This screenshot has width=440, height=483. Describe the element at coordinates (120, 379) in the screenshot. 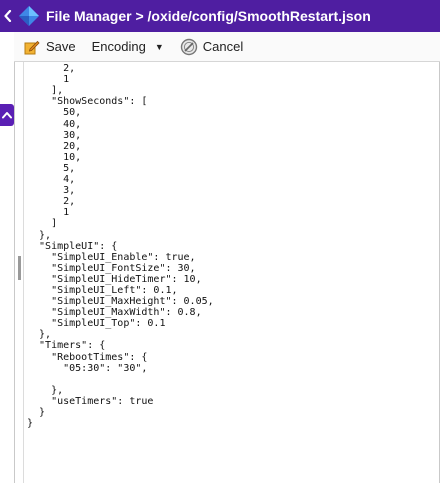

I see `code-line` at that location.